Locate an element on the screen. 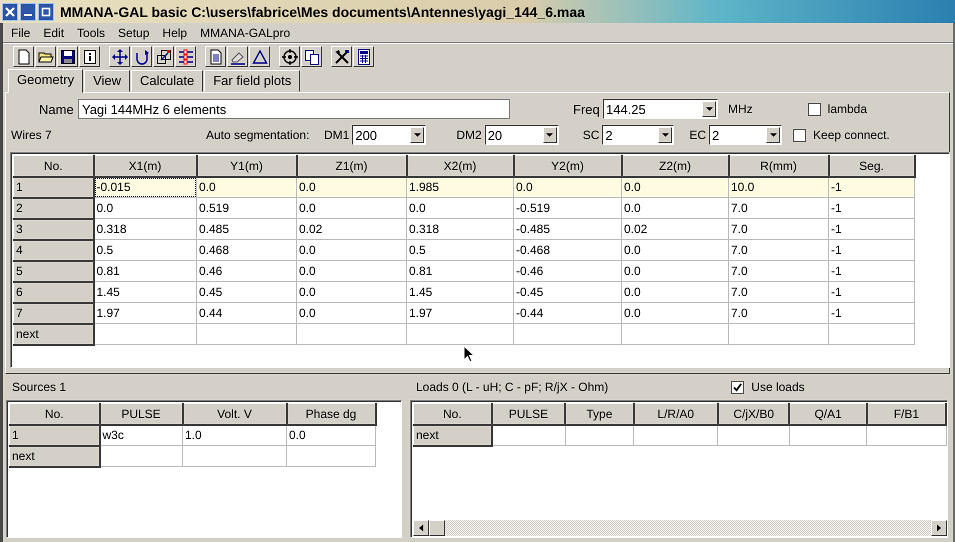  table-cell: -1 is located at coordinates (871, 292).